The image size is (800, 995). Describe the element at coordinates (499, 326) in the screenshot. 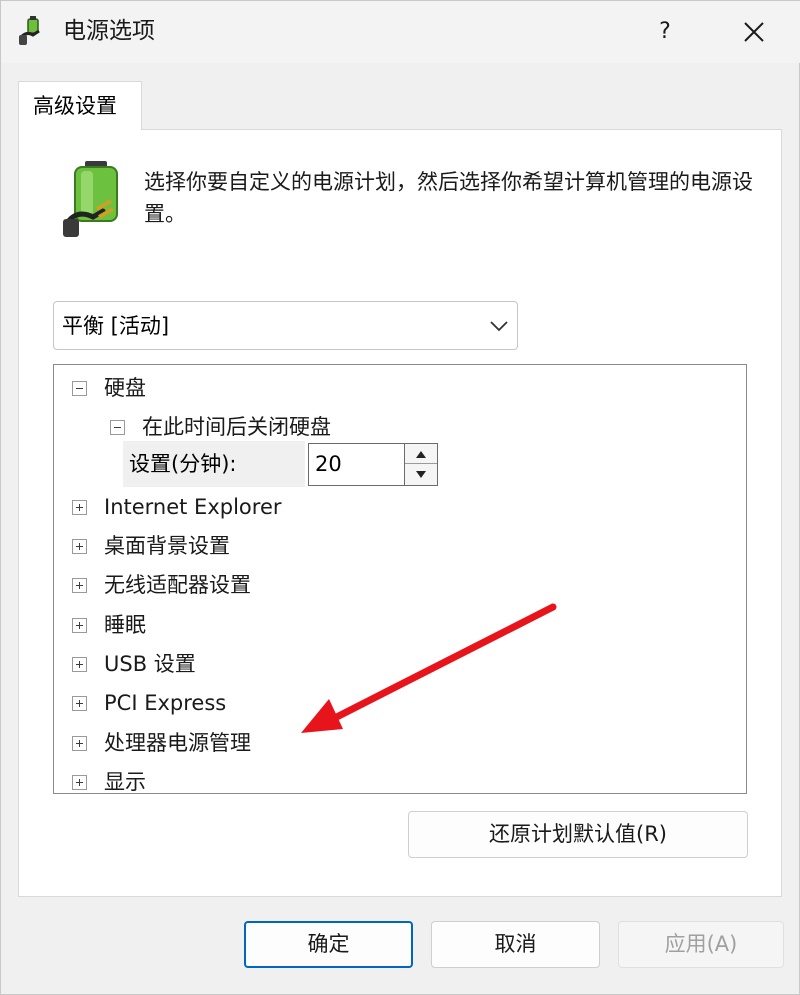

I see `chevron-down-icon` at that location.